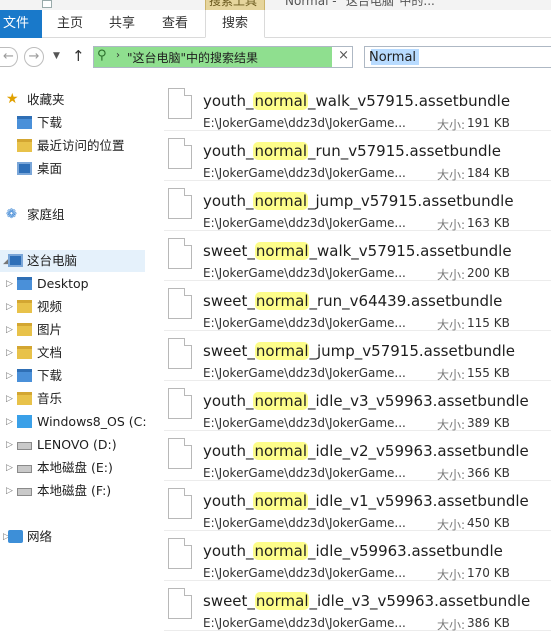  I want to click on sidebar-item-label: 本地磁盘 (E:), so click(75, 467).